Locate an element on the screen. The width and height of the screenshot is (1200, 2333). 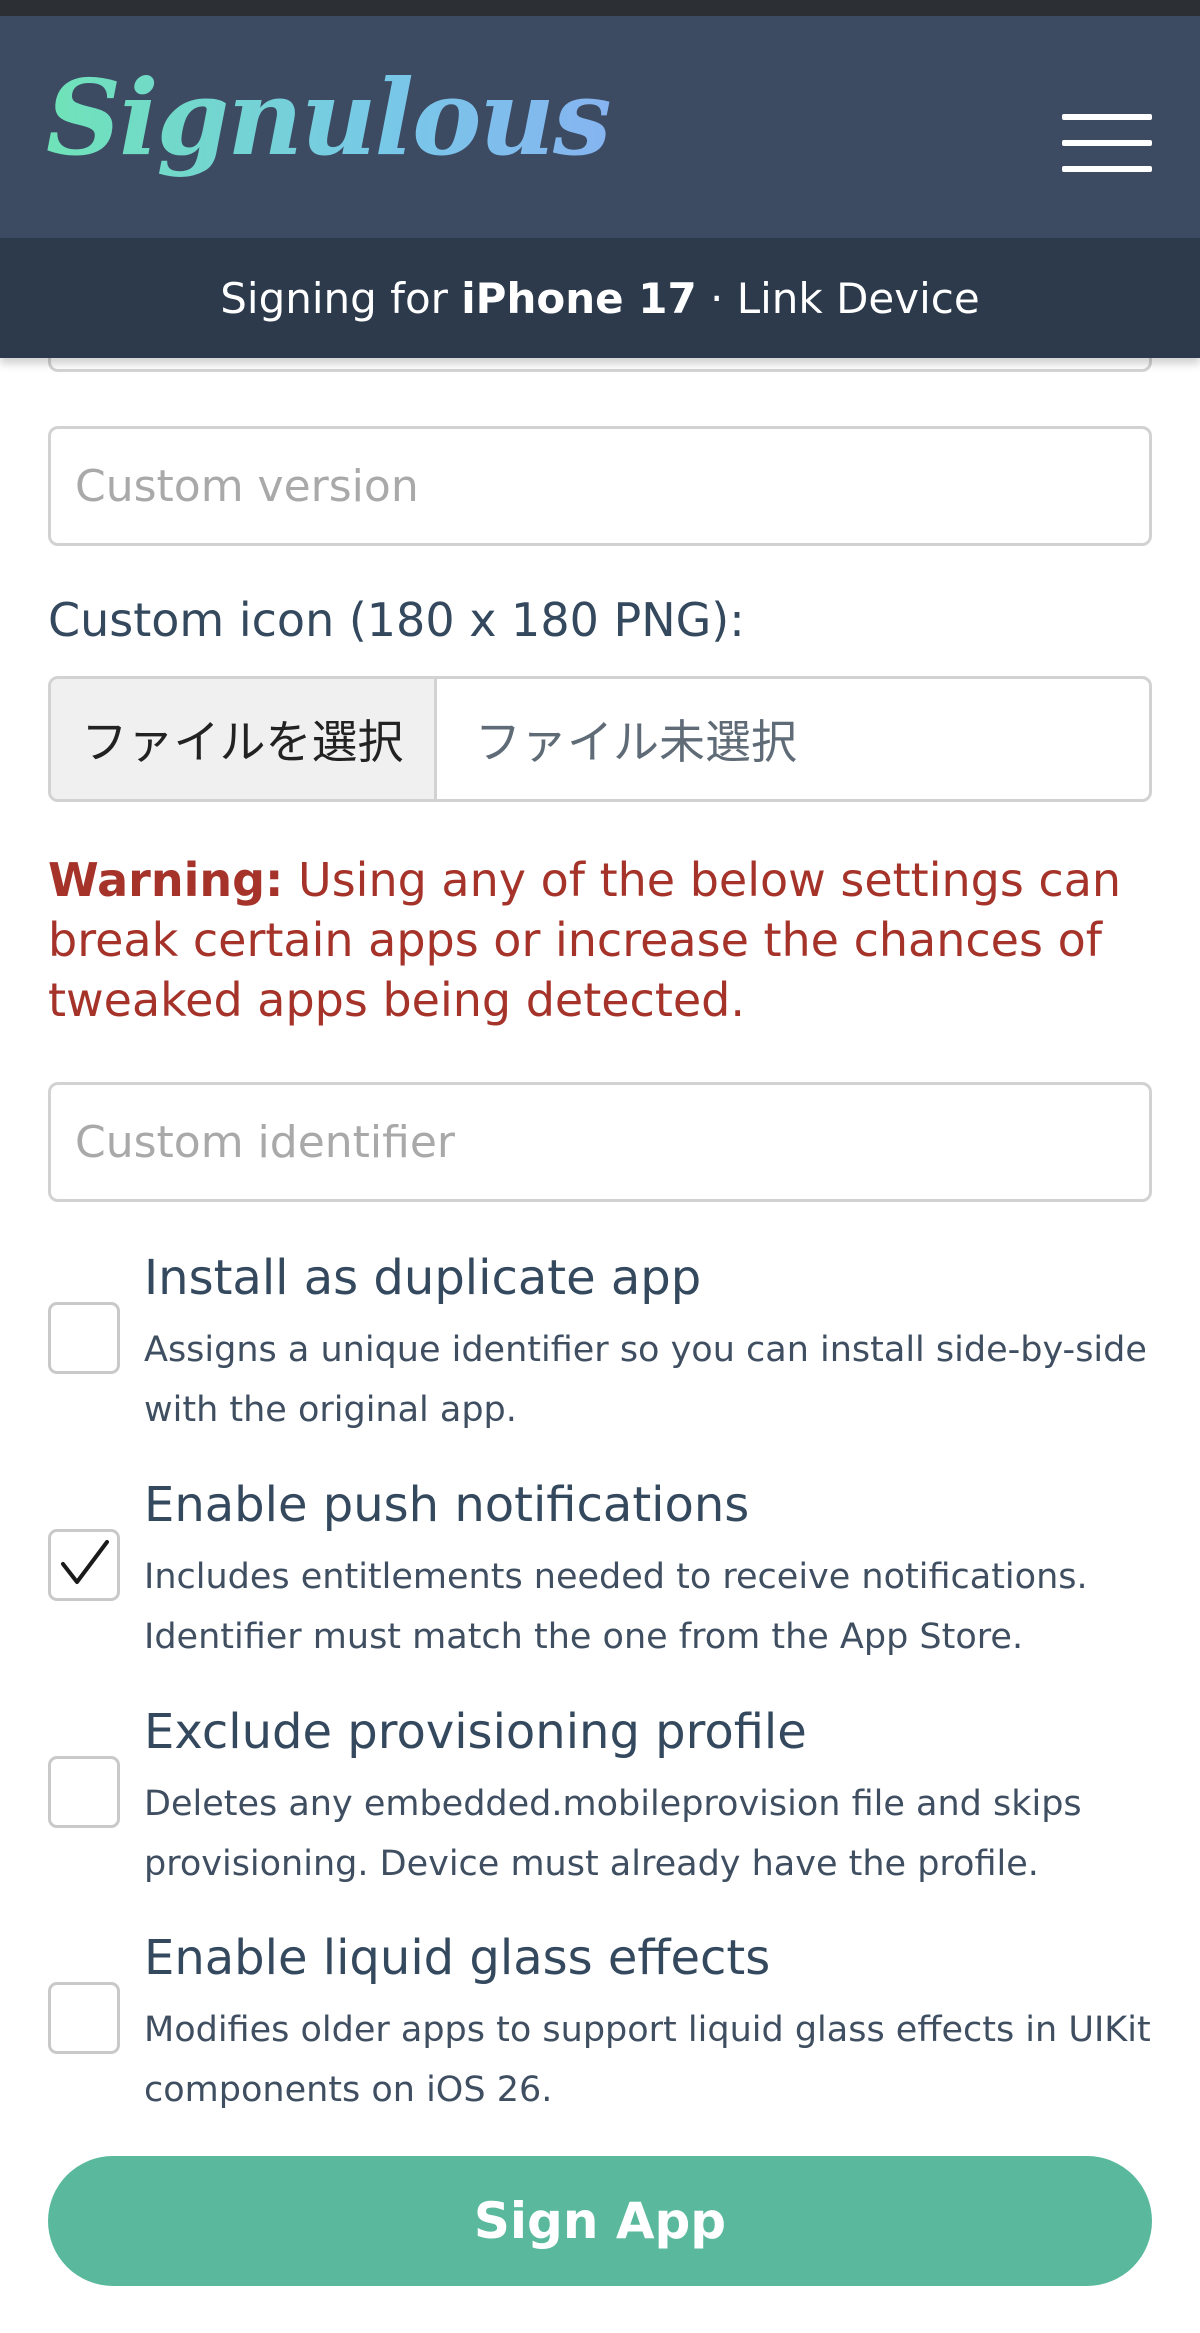
custom-icon-label: Custom icon (180 x 180 PNG): is located at coordinates (396, 620).